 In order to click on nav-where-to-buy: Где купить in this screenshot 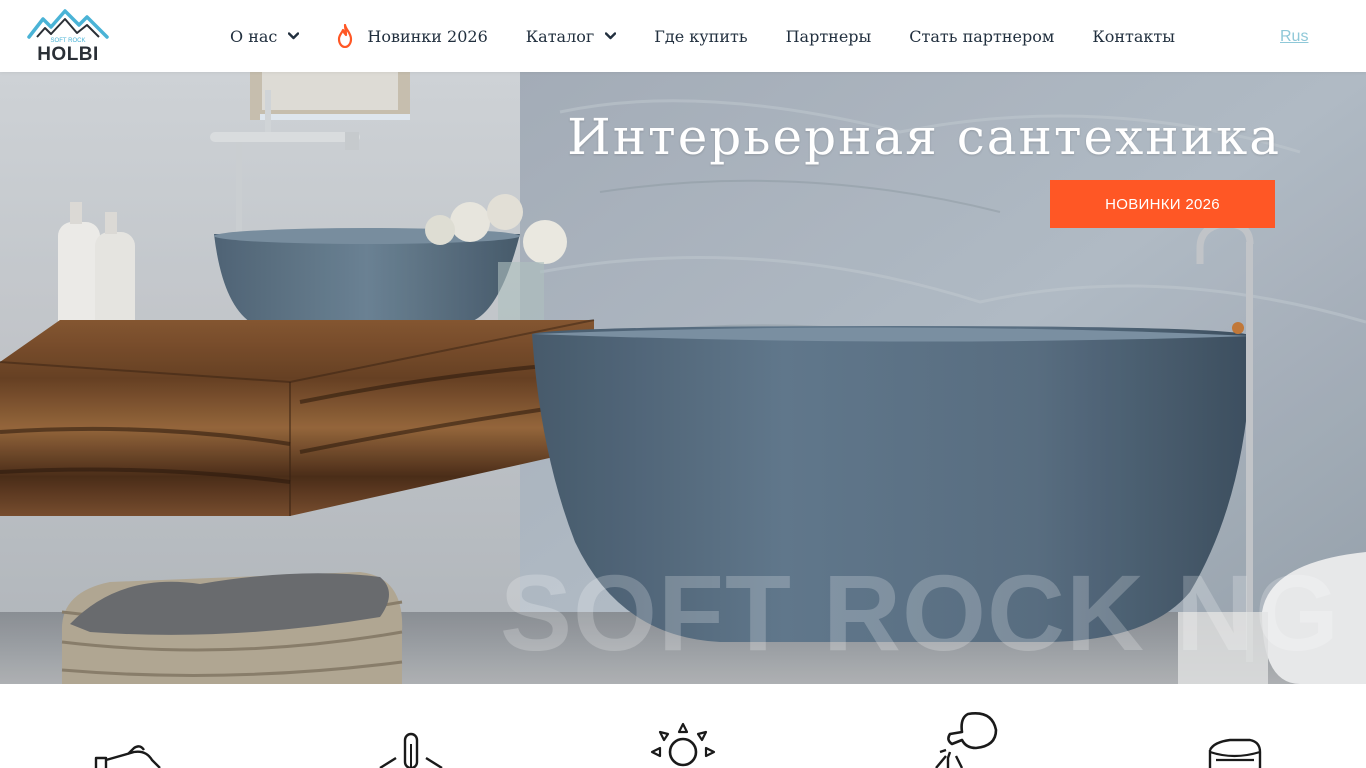, I will do `click(700, 36)`.